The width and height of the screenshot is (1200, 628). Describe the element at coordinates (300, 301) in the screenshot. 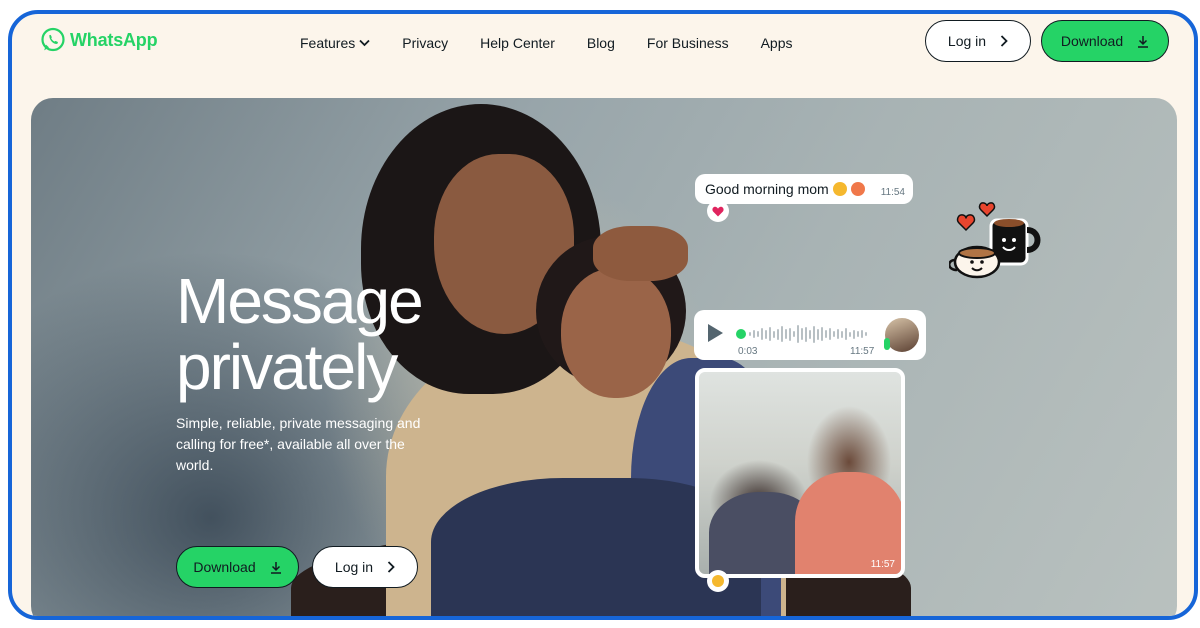

I see `headline-line-1: Message` at that location.